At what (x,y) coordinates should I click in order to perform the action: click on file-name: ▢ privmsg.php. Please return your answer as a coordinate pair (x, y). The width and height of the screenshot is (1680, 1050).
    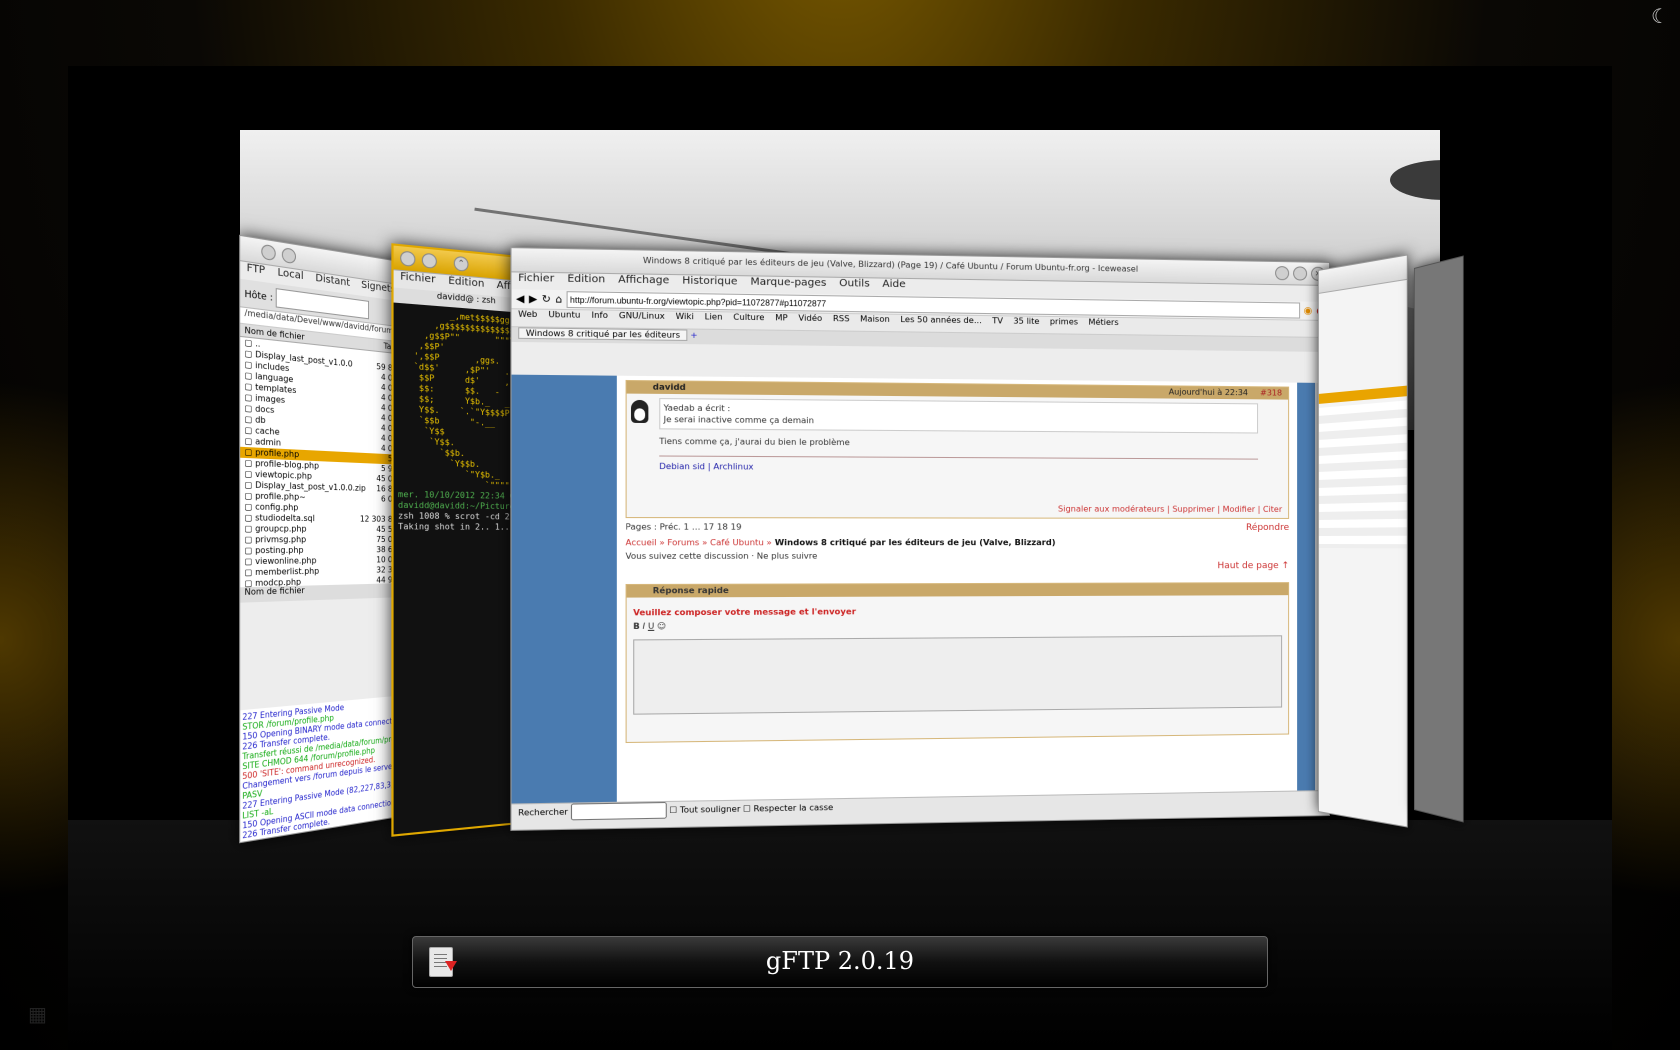
    Looking at the image, I should click on (275, 539).